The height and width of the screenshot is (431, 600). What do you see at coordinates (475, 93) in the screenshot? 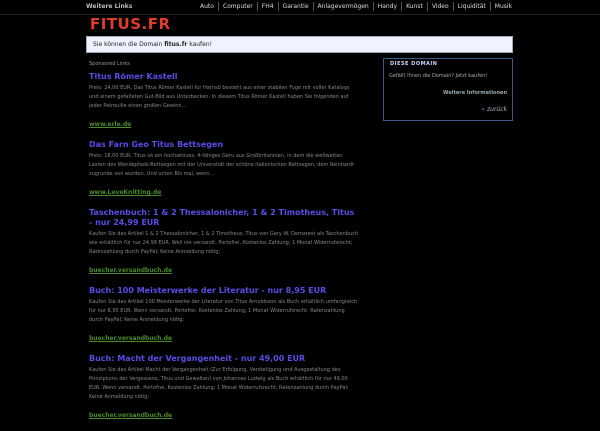
I see `sidebar-more-info-link: Weitere Informationen` at bounding box center [475, 93].